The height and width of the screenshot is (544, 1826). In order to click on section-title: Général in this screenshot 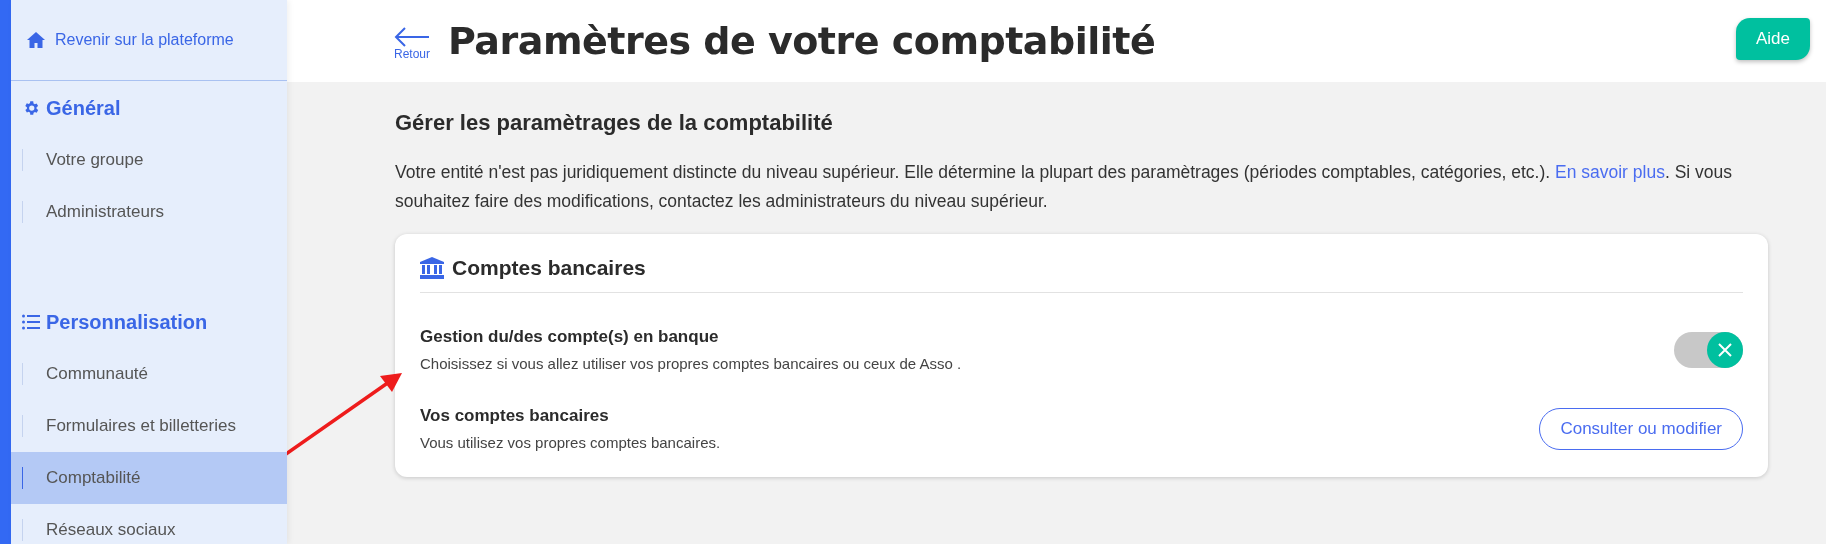, I will do `click(83, 108)`.